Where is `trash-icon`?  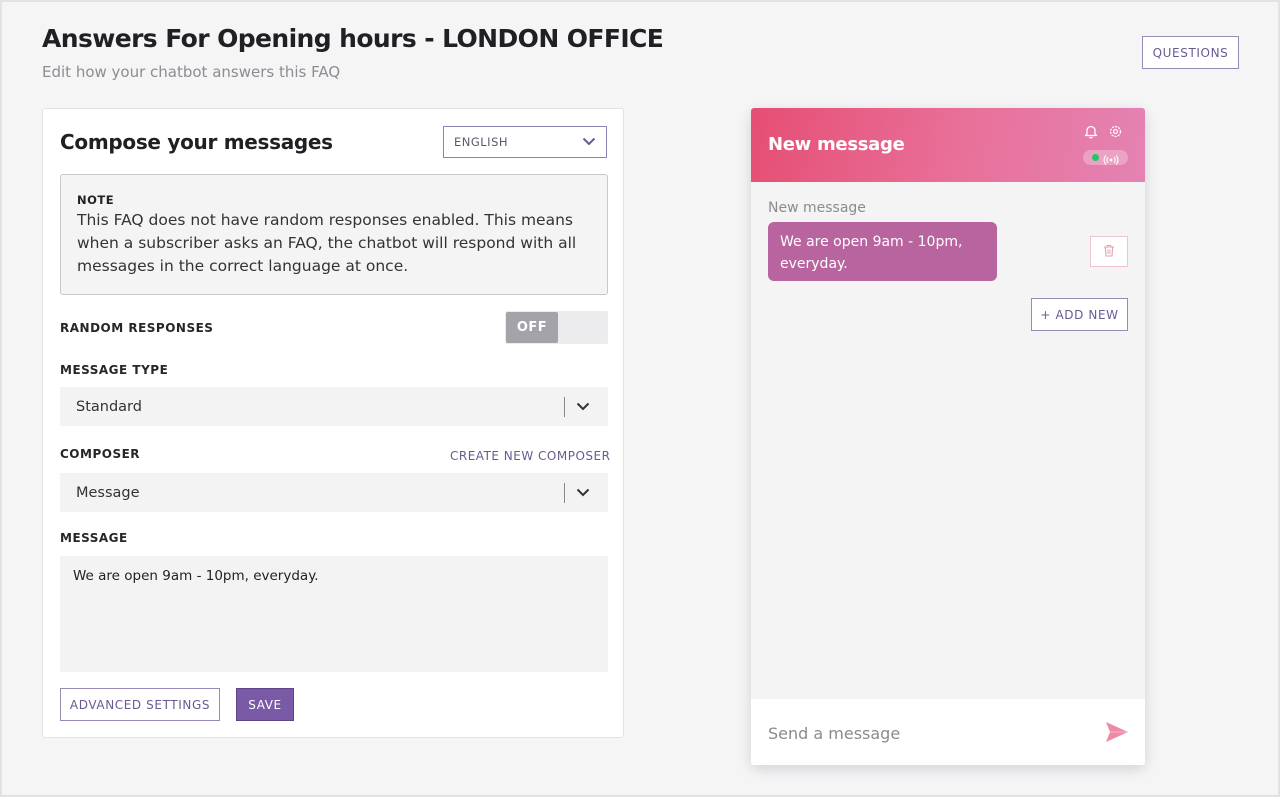 trash-icon is located at coordinates (1109, 252).